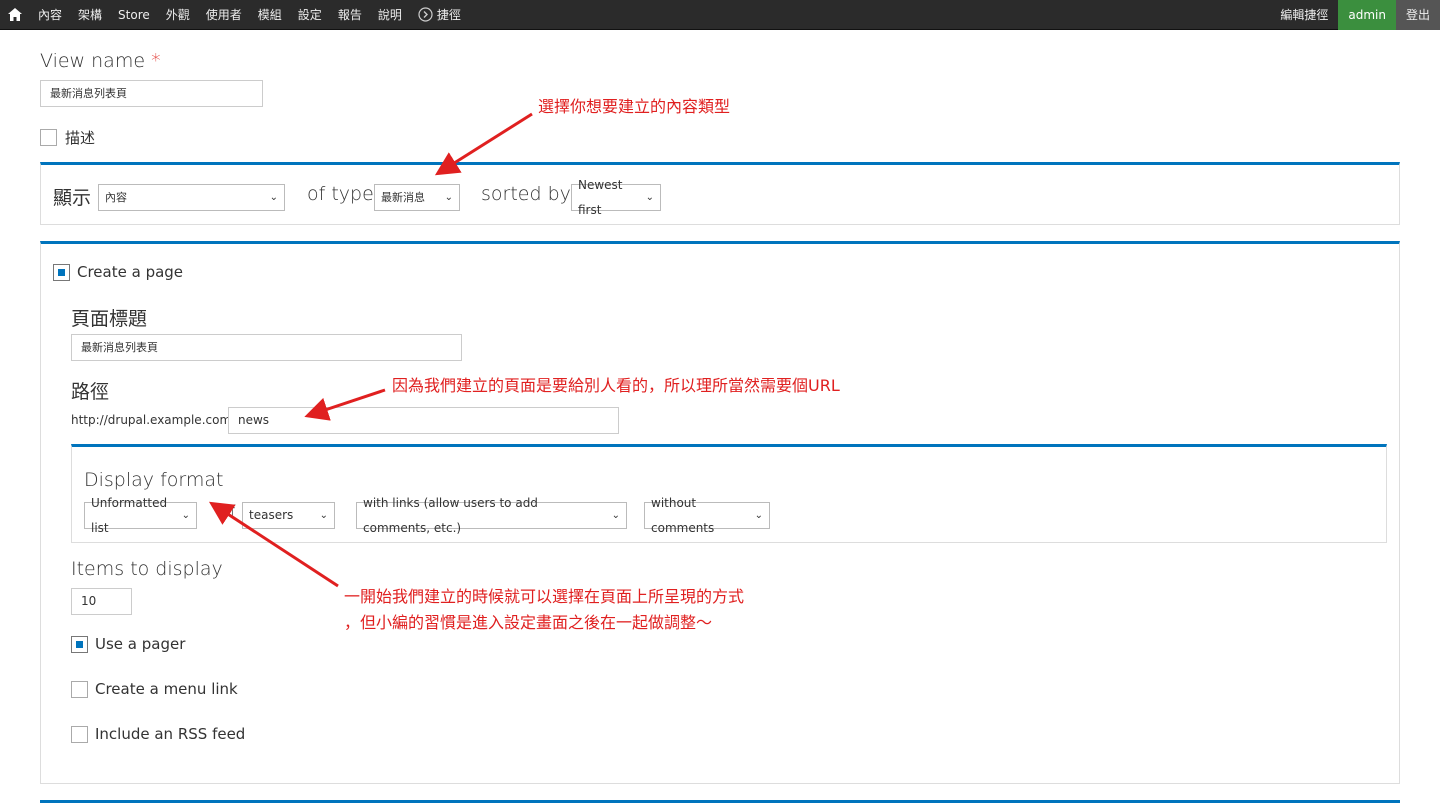  I want to click on annotation-arrows, so click(370, 350).